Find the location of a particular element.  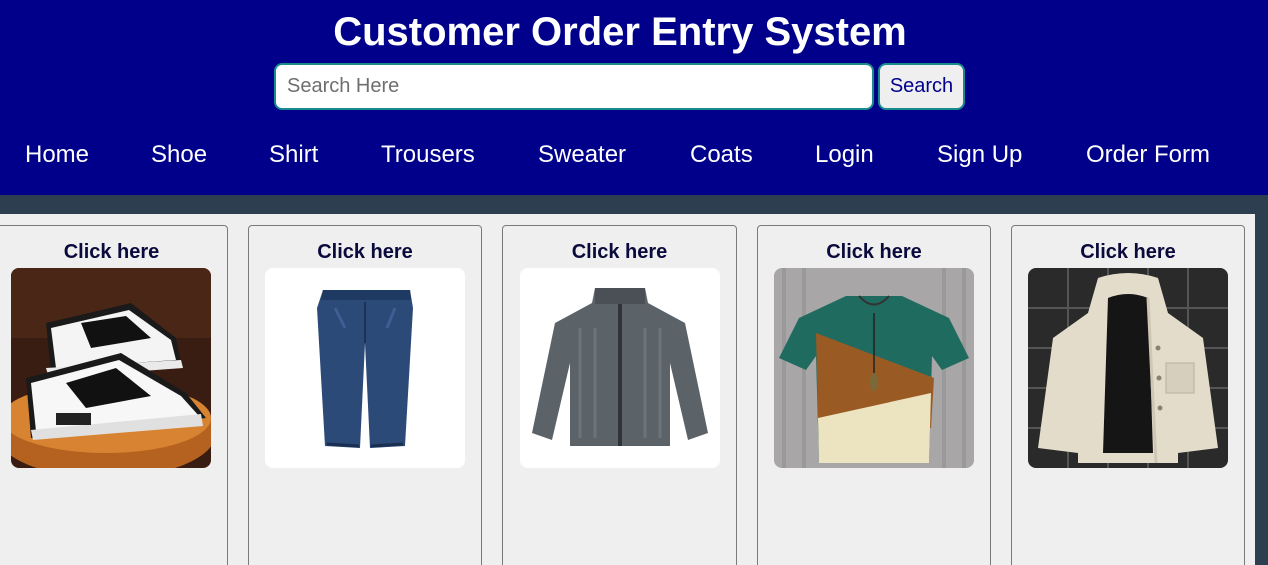

nav-sweater: Sweater is located at coordinates (582, 155).